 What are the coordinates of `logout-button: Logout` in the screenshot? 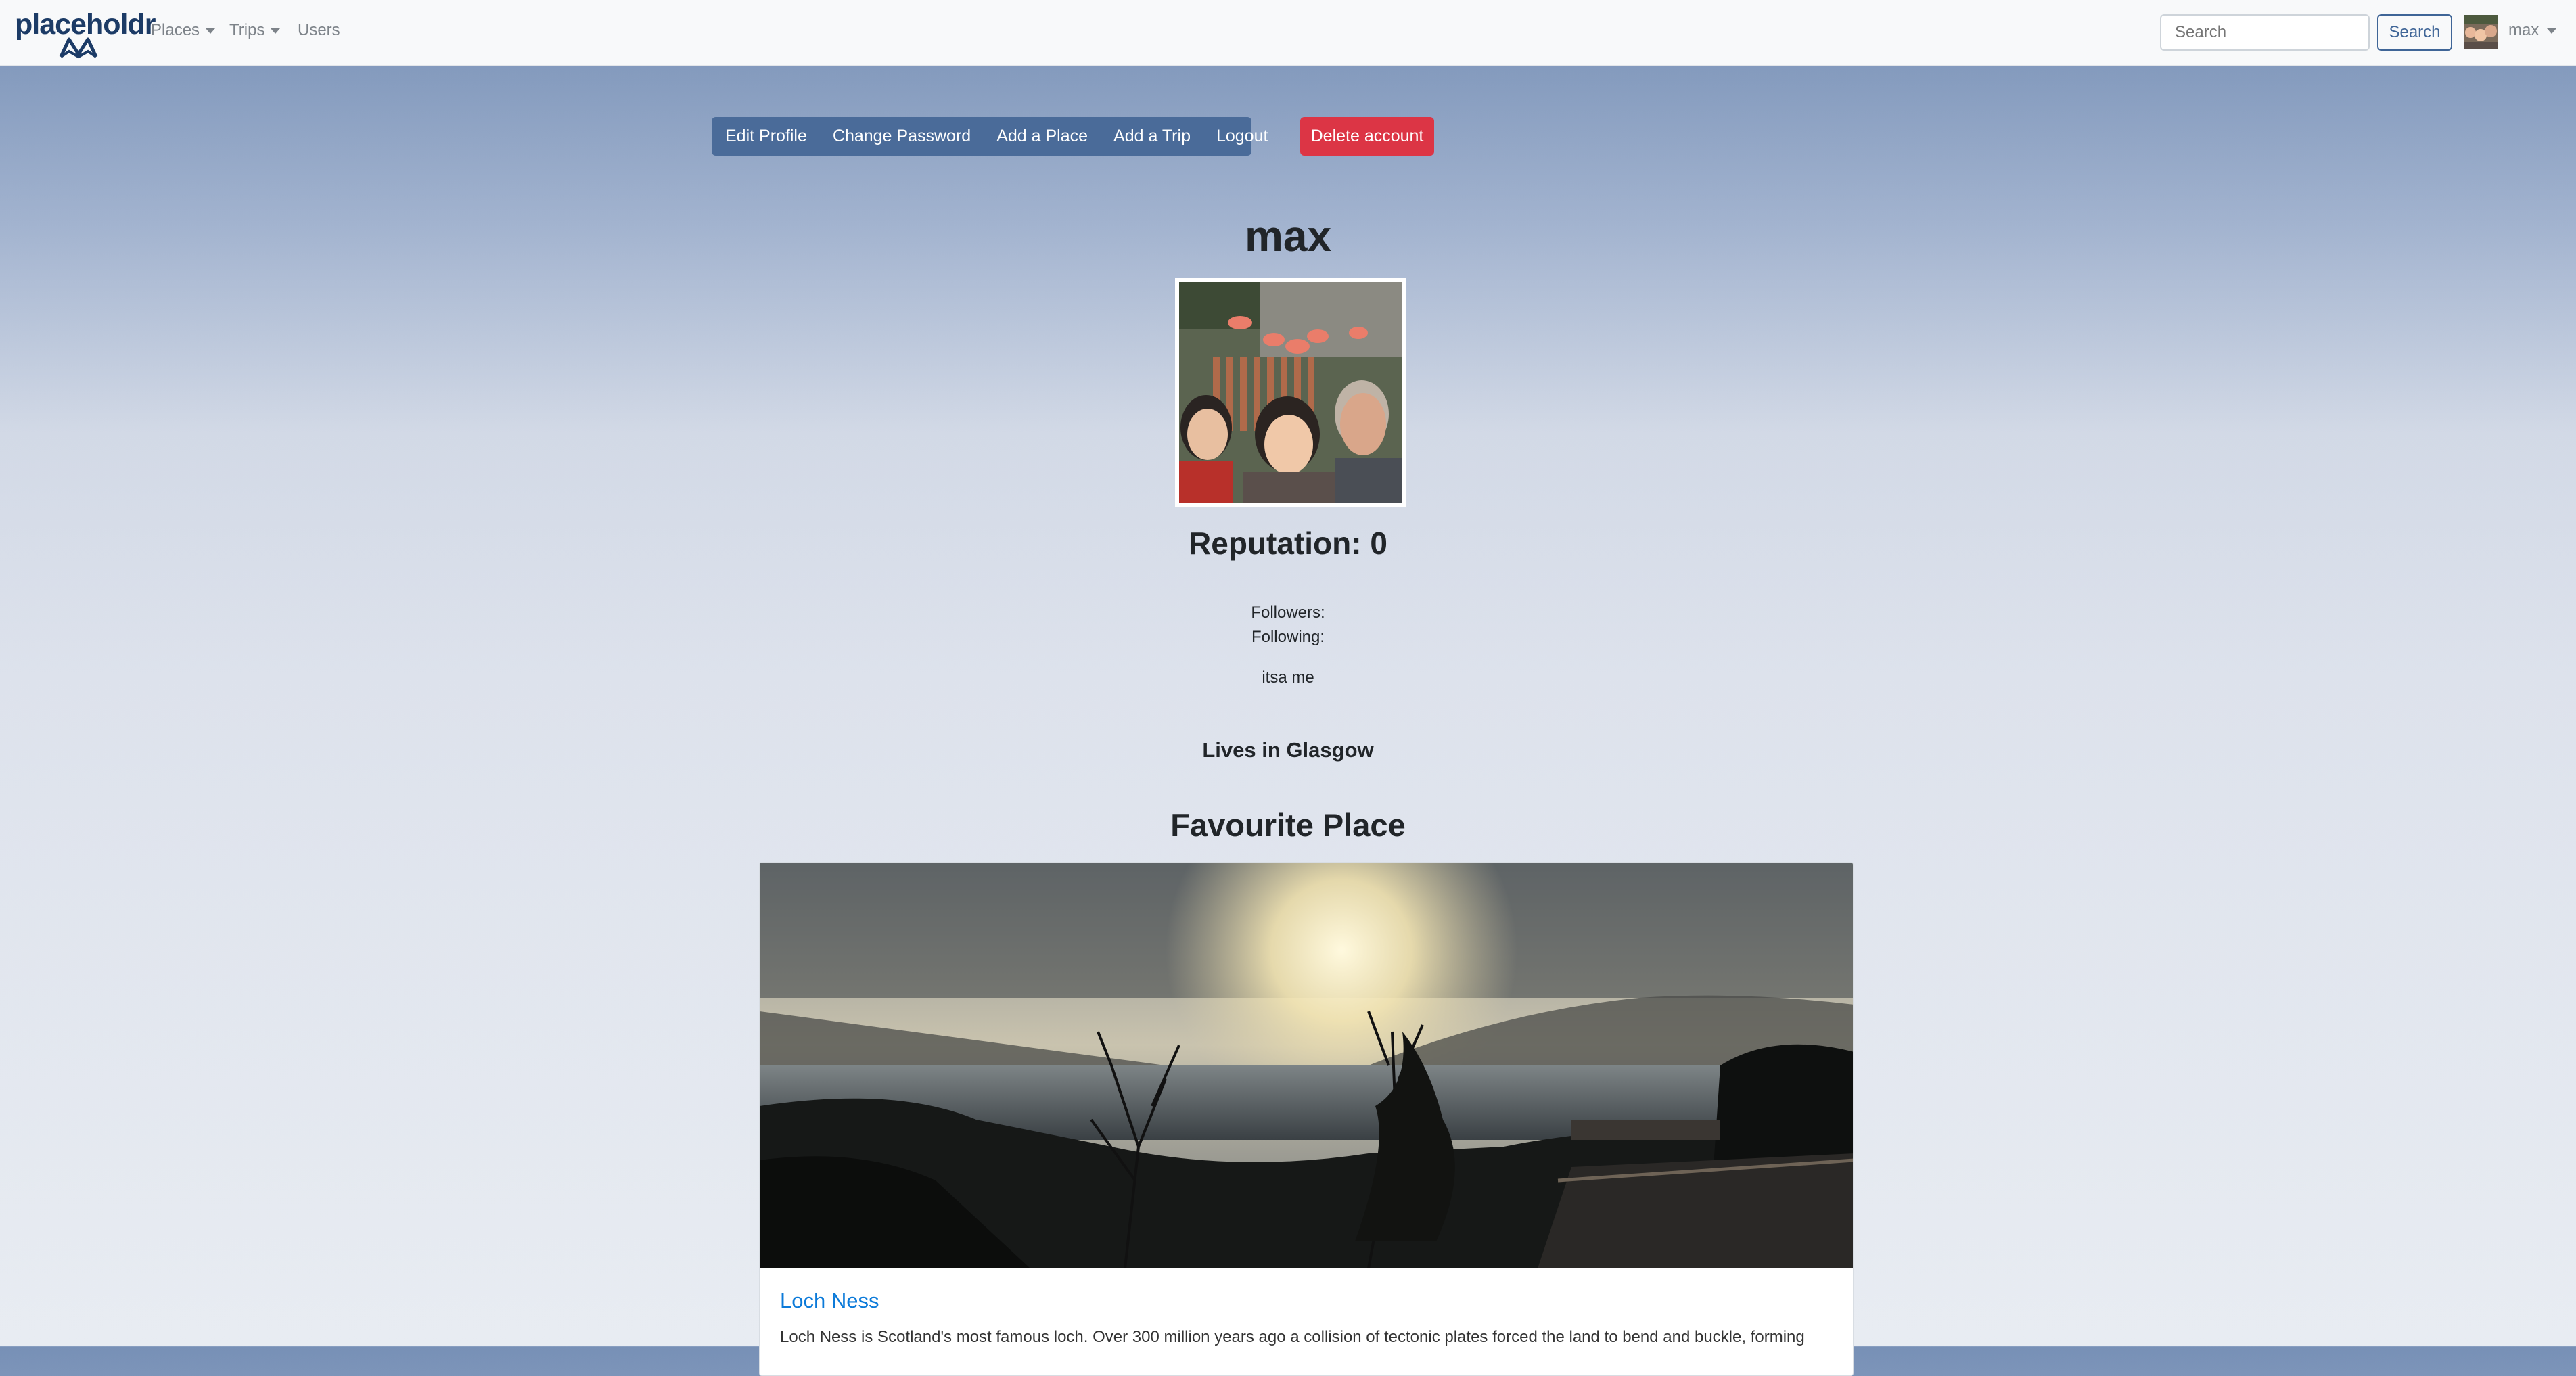 It's located at (1242, 136).